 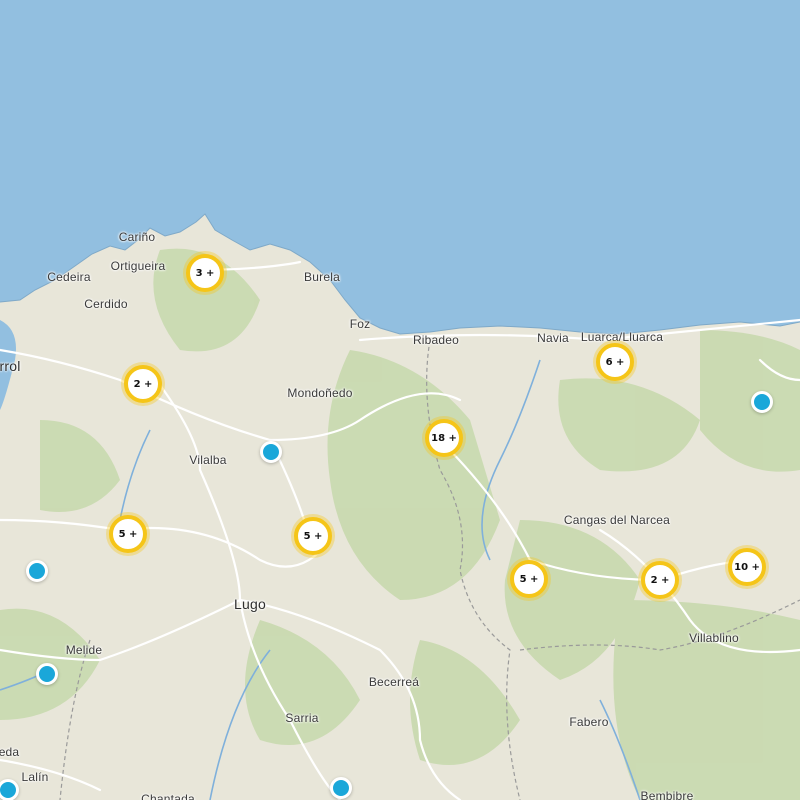 I want to click on cluster-marker: 18 +, so click(x=444, y=438).